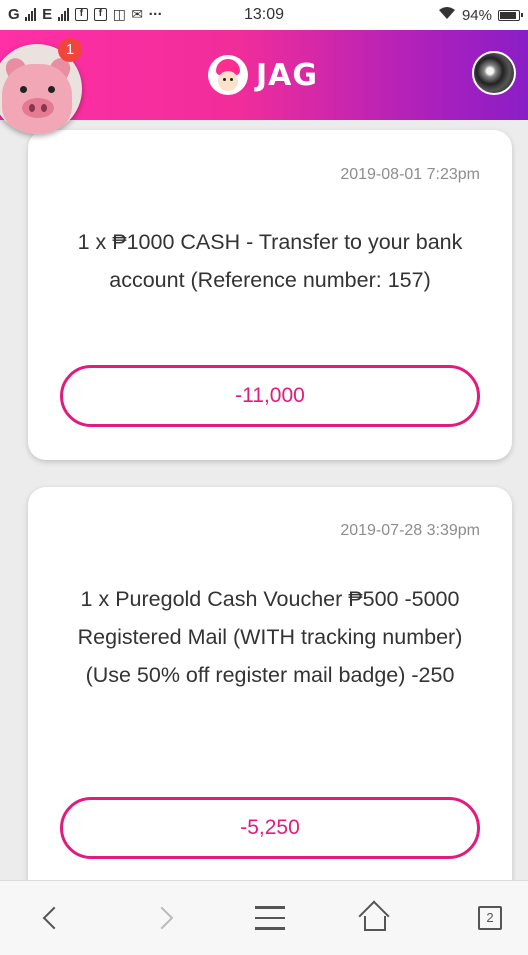 Image resolution: width=528 pixels, height=955 pixels. I want to click on profile-avatar, so click(494, 73).